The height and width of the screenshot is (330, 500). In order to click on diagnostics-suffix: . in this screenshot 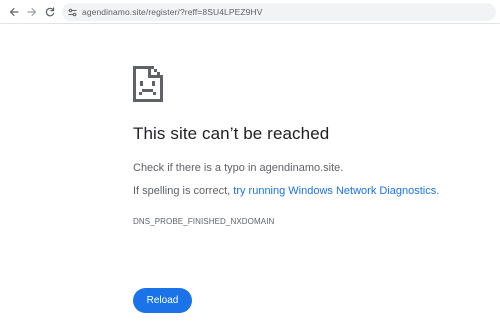, I will do `click(438, 191)`.